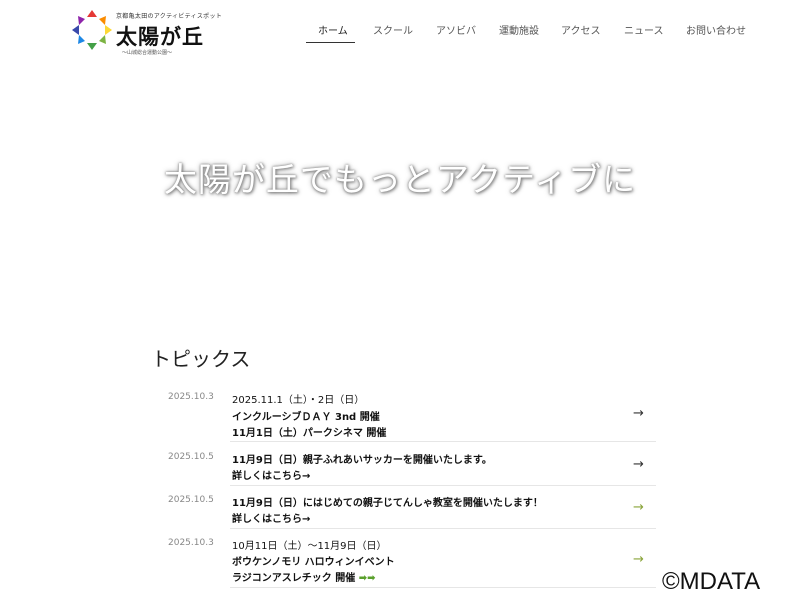 This screenshot has height=600, width=800. I want to click on topic-line: ボウケンノモリ ハロウィンイベント, so click(313, 562).